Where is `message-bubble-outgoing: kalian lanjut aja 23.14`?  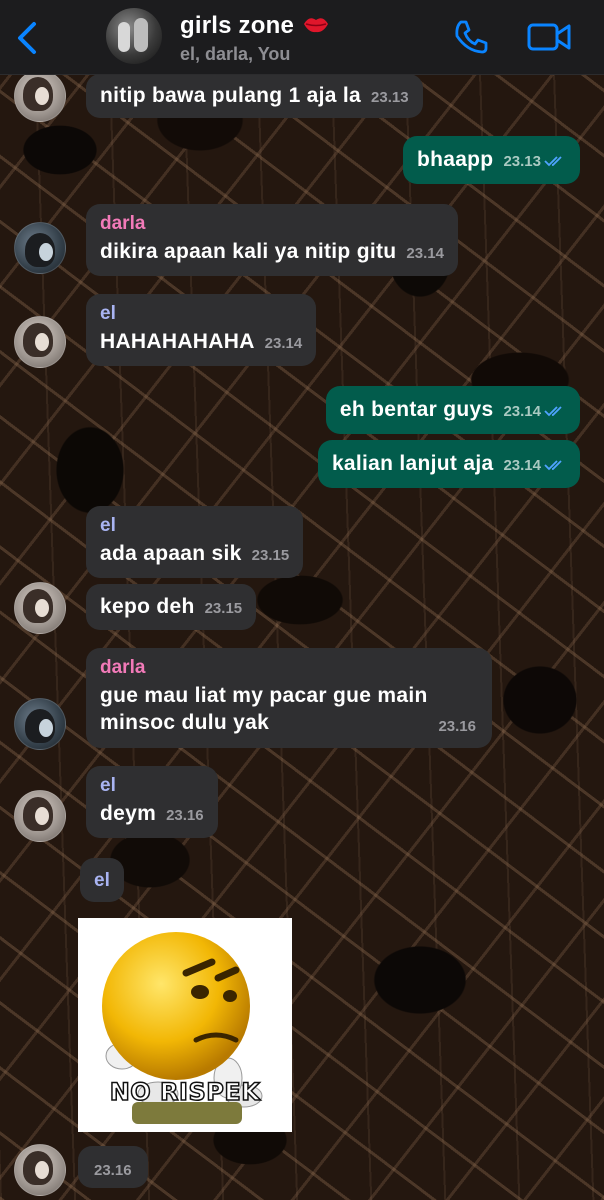
message-bubble-outgoing: kalian lanjut aja 23.14 is located at coordinates (448, 464).